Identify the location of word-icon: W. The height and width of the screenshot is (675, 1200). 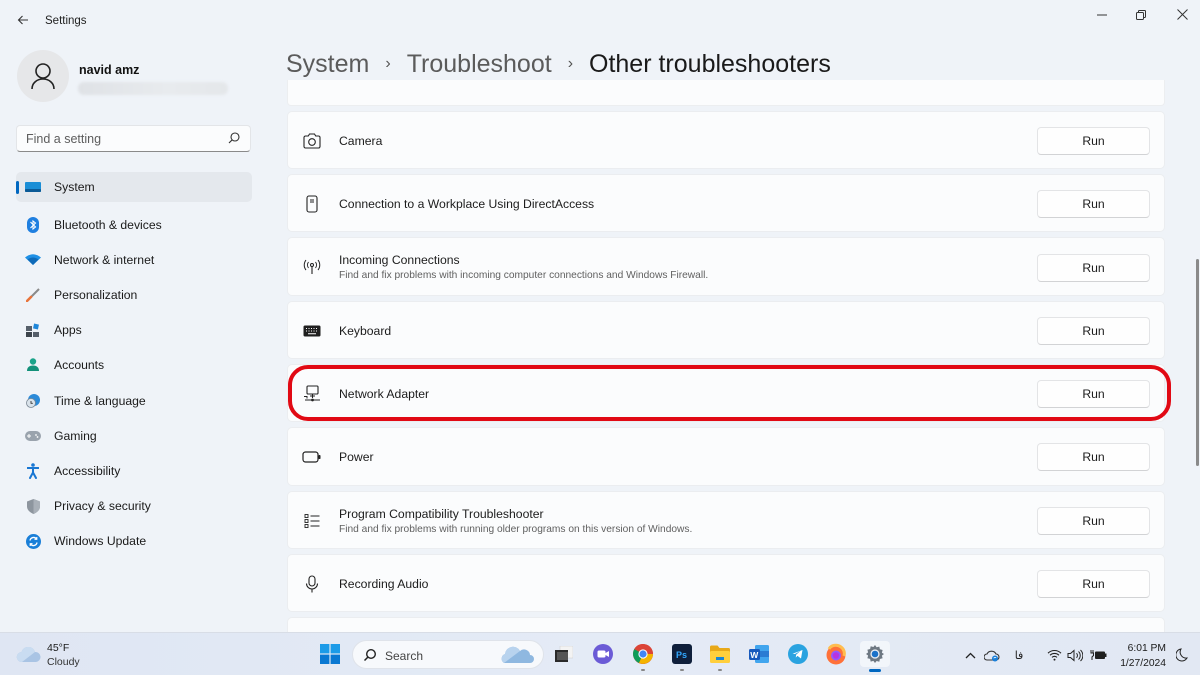
(759, 654).